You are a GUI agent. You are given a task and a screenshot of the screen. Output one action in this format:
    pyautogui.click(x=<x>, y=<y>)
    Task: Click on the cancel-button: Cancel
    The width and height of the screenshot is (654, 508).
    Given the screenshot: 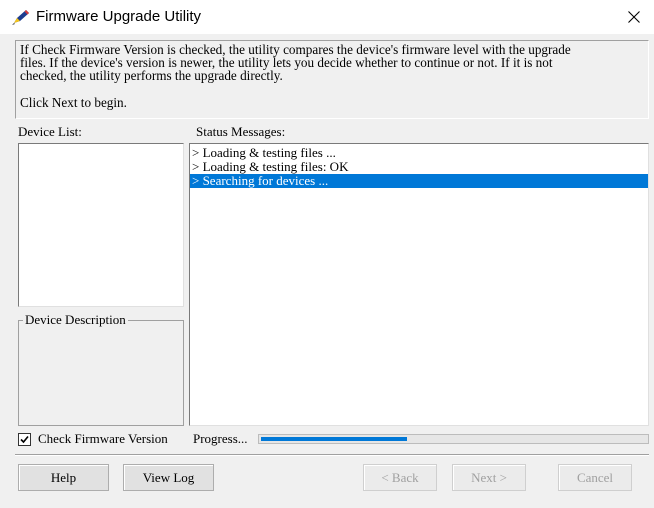 What is the action you would take?
    pyautogui.click(x=595, y=477)
    